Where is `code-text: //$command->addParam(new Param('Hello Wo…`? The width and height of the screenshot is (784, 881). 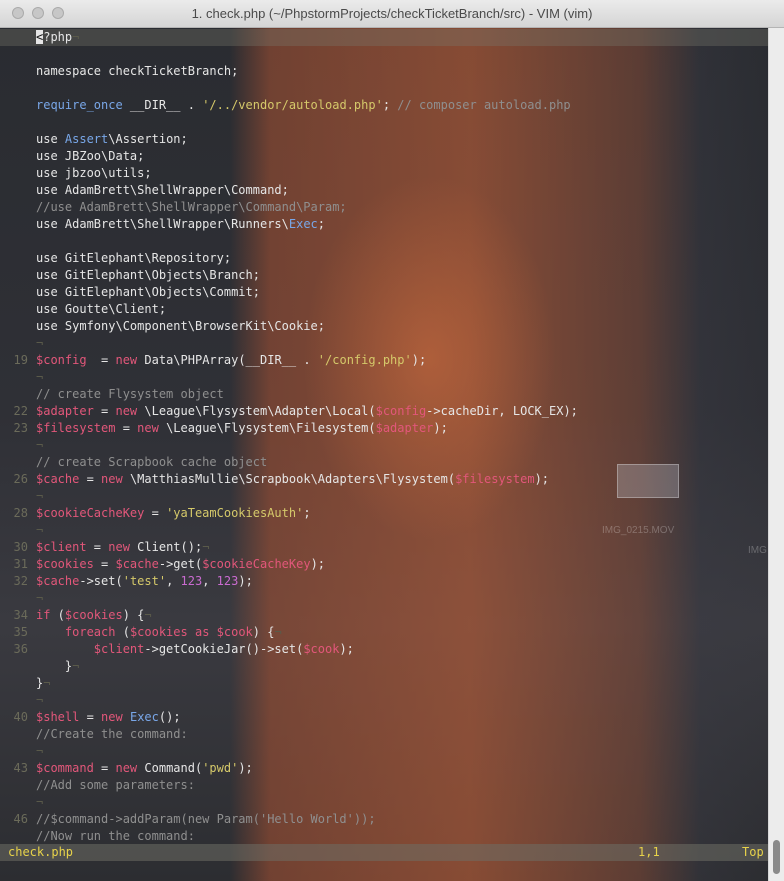
code-text: //$command->addParam(new Param('Hello Wo… is located at coordinates (206, 819).